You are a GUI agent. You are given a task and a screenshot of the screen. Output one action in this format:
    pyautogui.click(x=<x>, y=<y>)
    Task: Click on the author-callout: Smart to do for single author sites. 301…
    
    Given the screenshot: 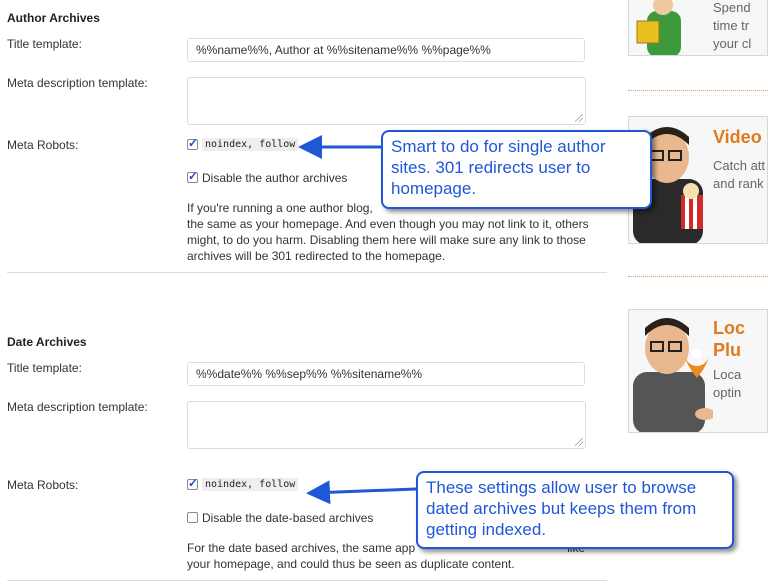 What is the action you would take?
    pyautogui.click(x=516, y=169)
    